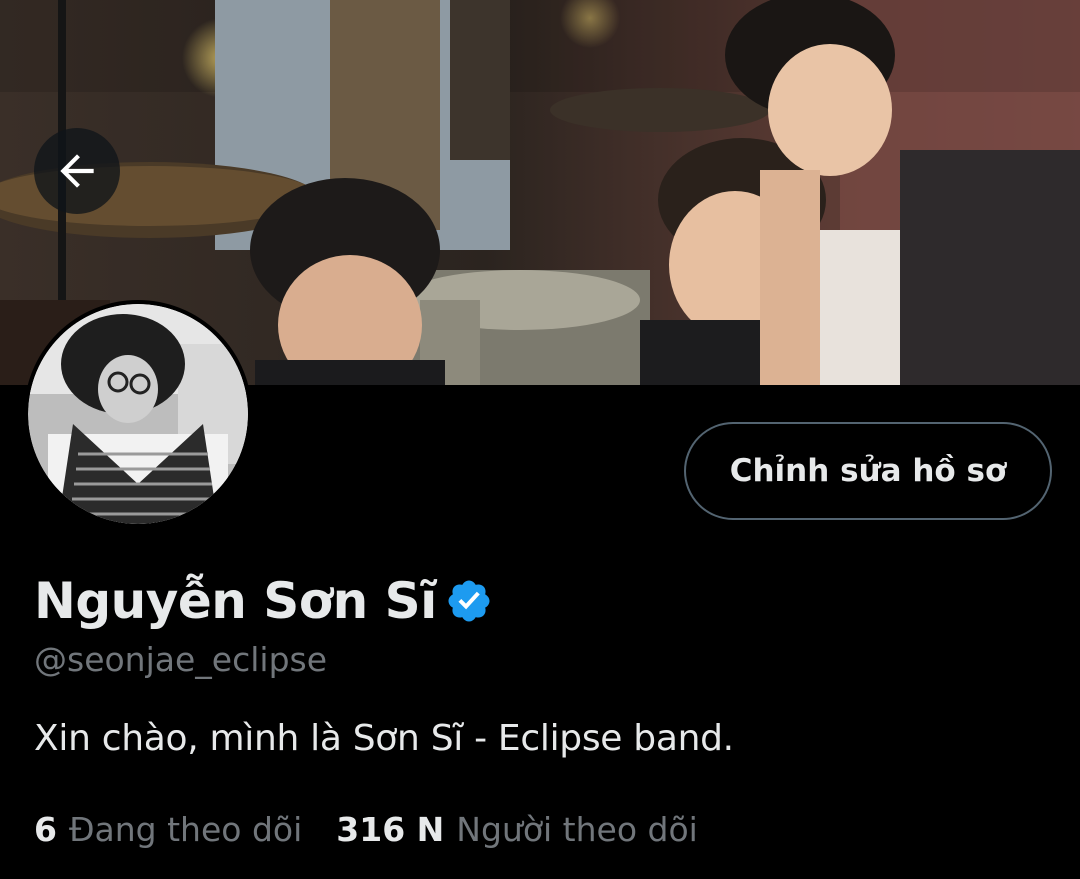 The width and height of the screenshot is (1080, 879). What do you see at coordinates (138, 414) in the screenshot?
I see `avatar` at bounding box center [138, 414].